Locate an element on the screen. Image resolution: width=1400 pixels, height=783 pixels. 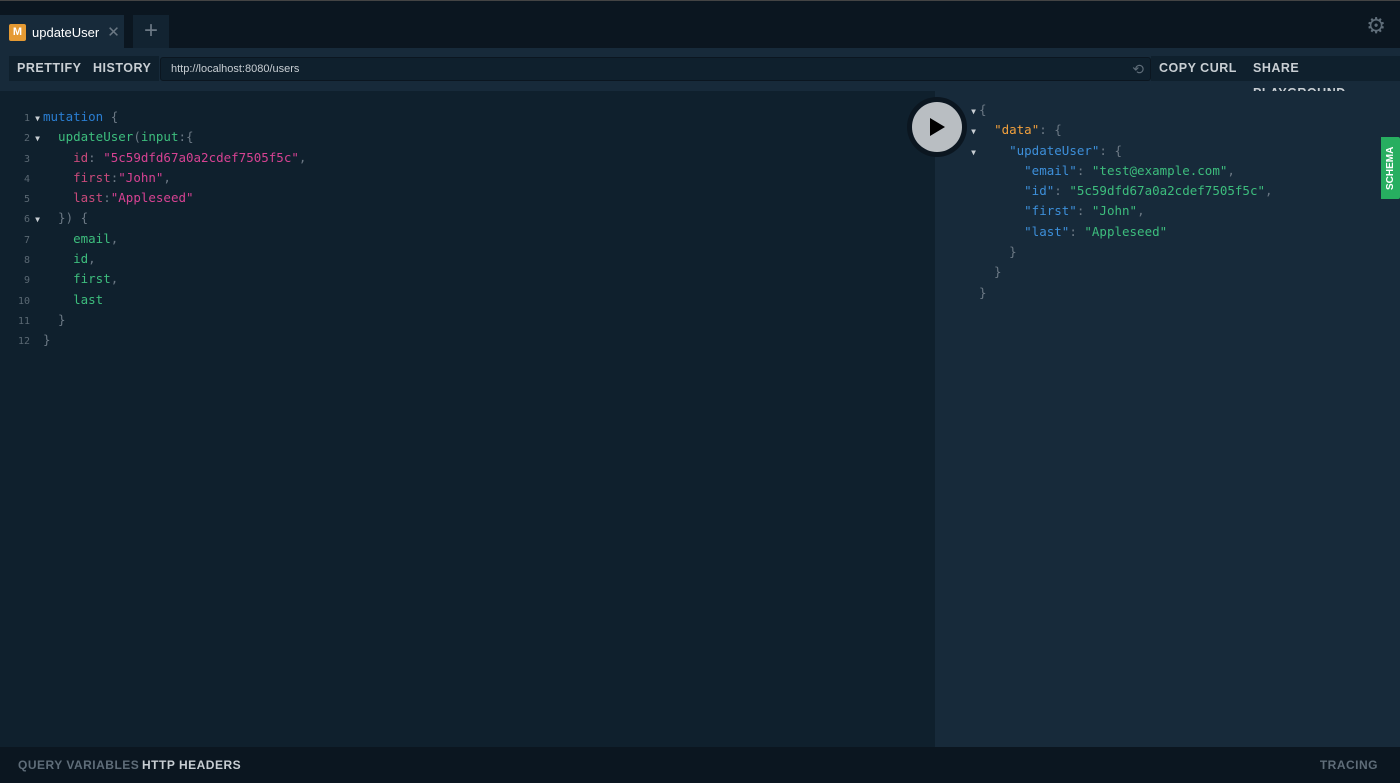
schema-tab: SCHEMA is located at coordinates (1390, 168).